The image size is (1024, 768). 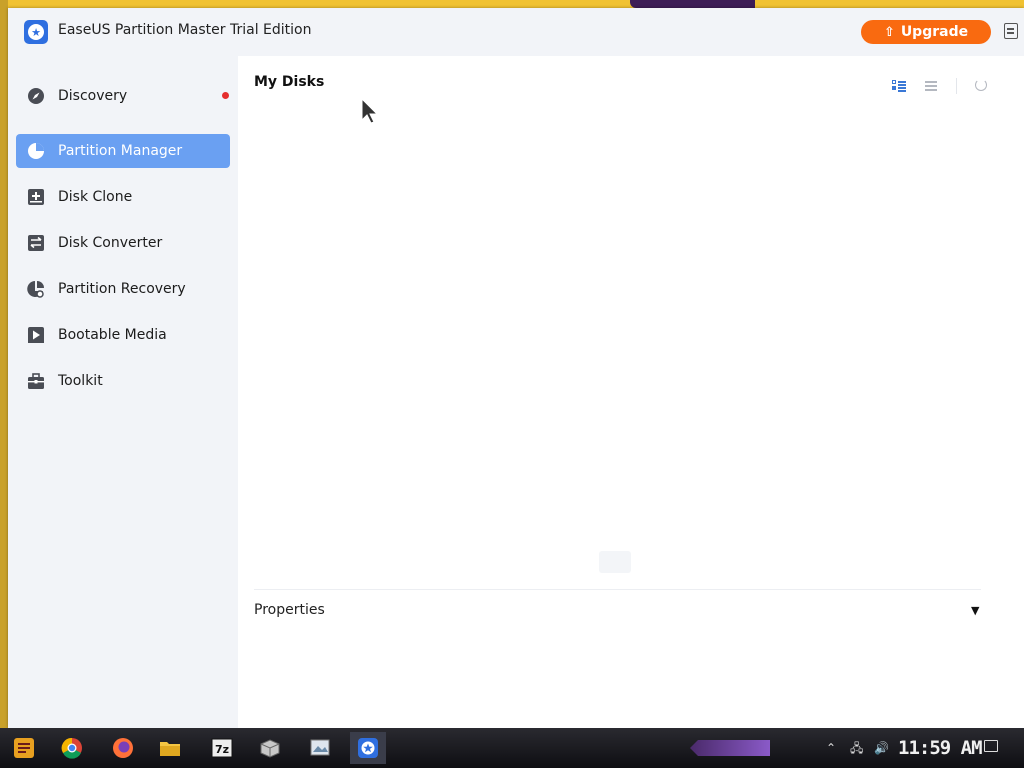 I want to click on taskbar-easeus, so click(x=368, y=748).